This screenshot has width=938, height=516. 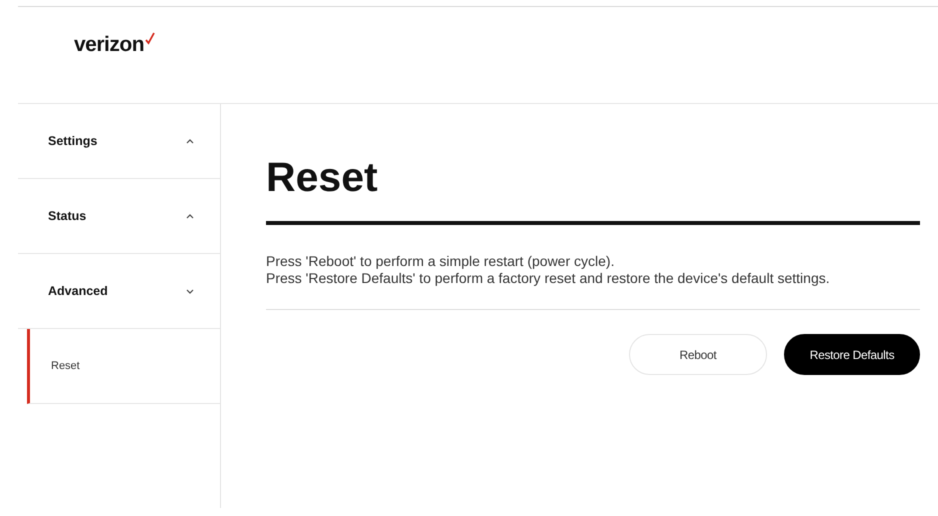 What do you see at coordinates (548, 278) in the screenshot?
I see `description-text: Press 'Restore Defaults' to perform a factory reset and restore the device's default settings.` at bounding box center [548, 278].